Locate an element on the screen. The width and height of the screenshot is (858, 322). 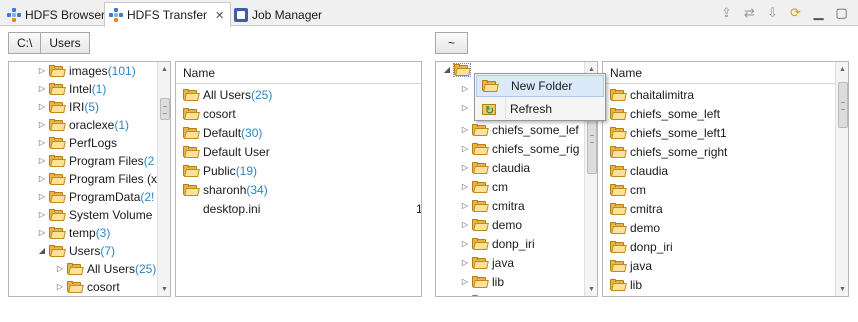
tree-item: ▷ IRI (5) is located at coordinates (89, 106).